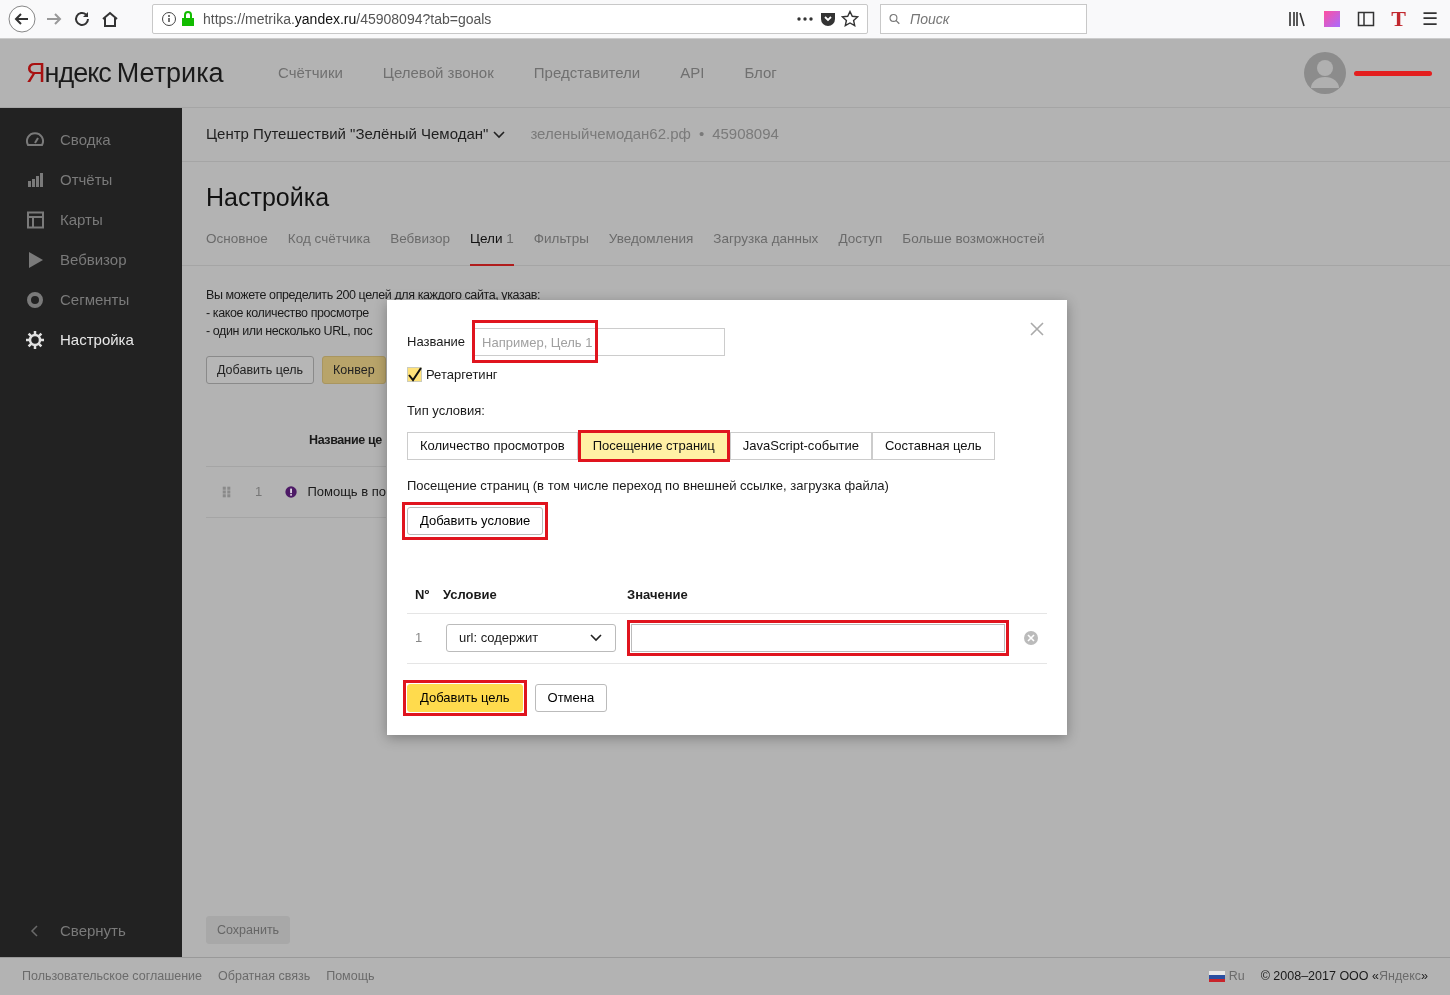  I want to click on goal-name: Помощь в по, so click(346, 492).